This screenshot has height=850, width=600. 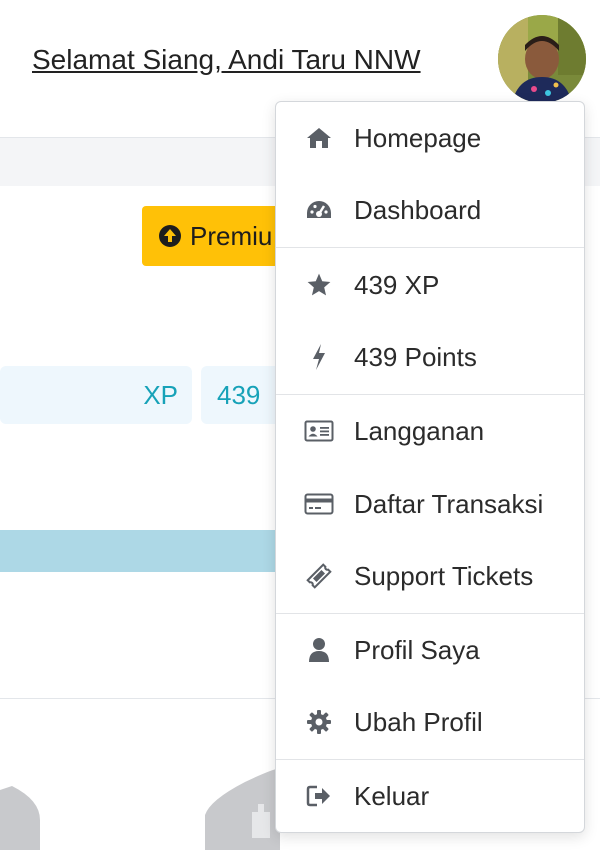 I want to click on menu-item-keluar: Keluar, so click(x=430, y=796).